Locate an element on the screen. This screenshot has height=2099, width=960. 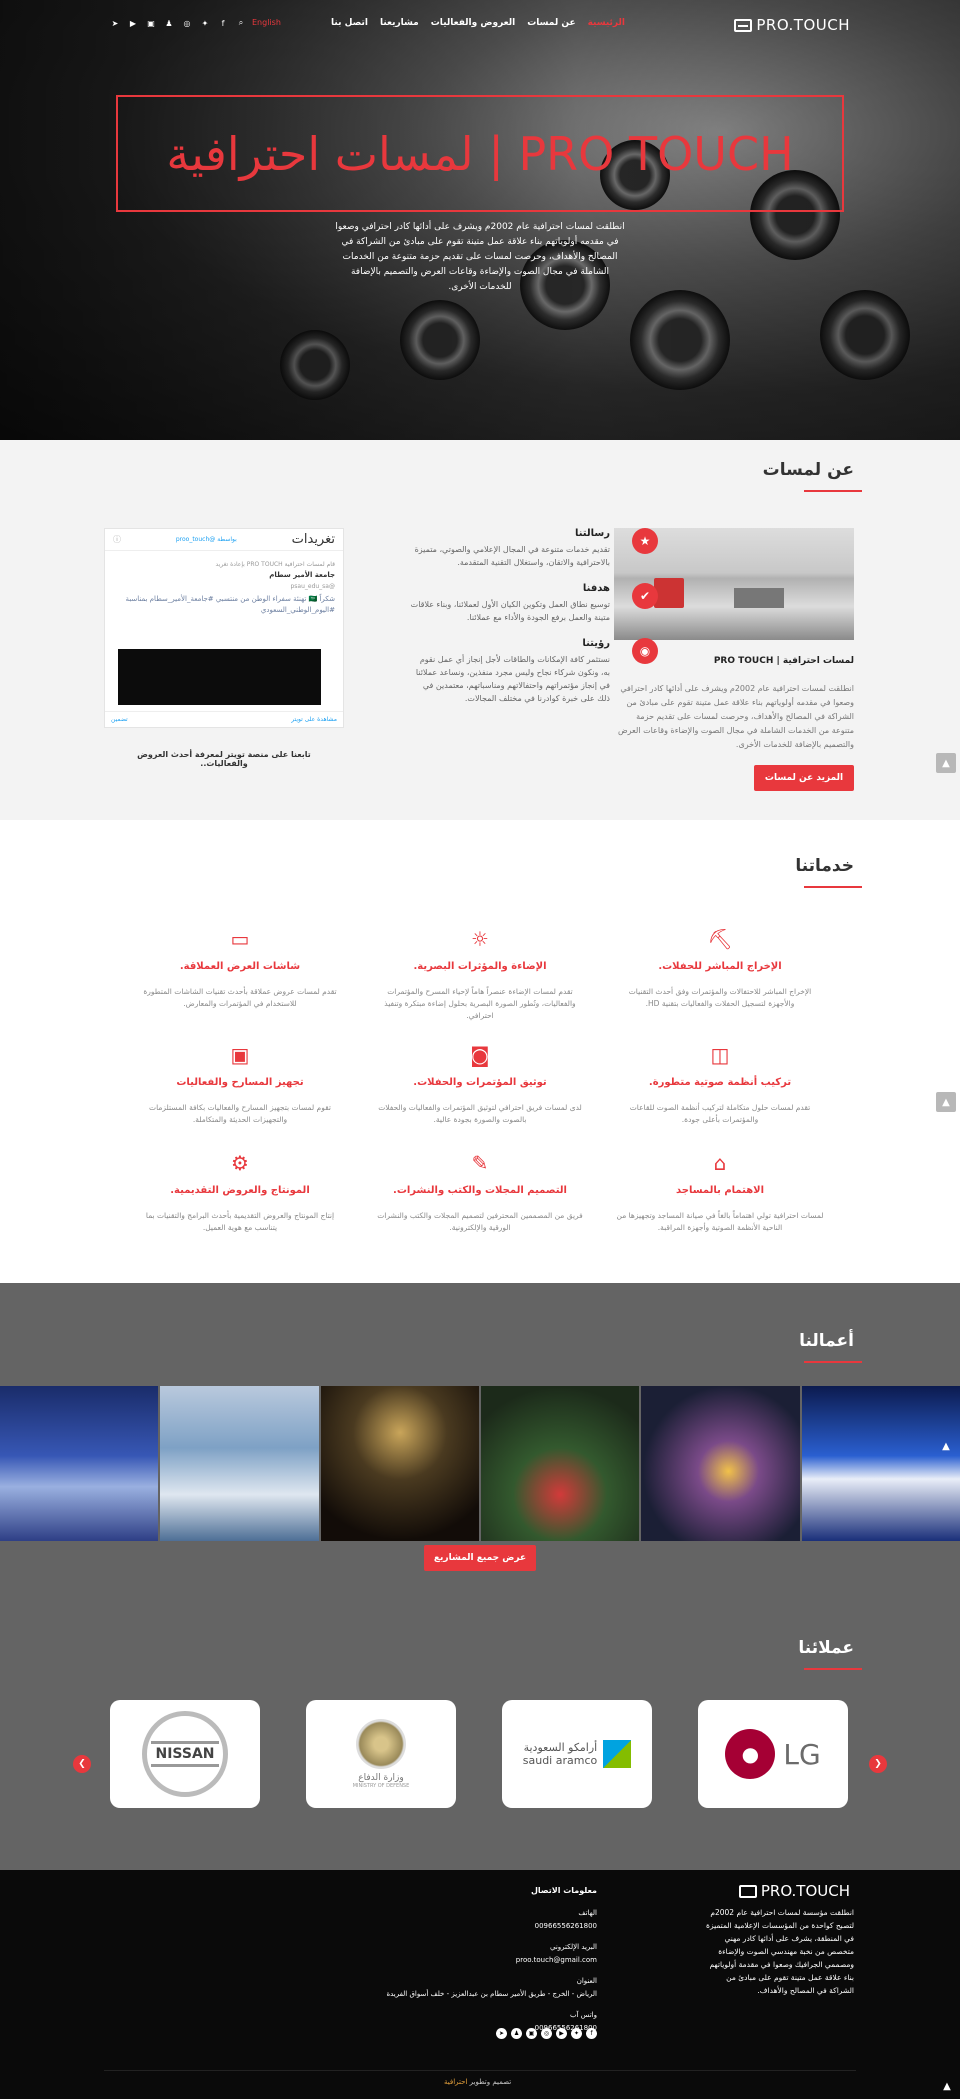
lg-face-icon: ● is located at coordinates (750, 1754).